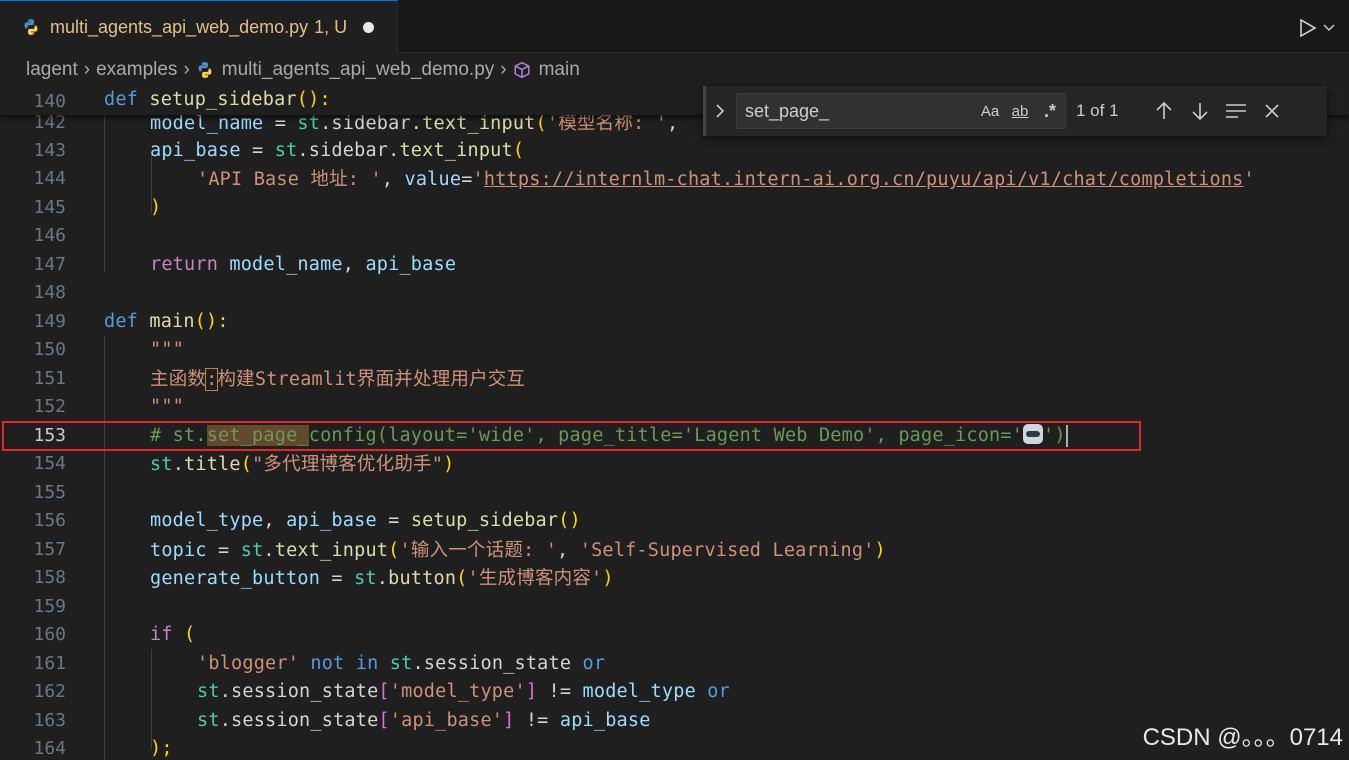 The image size is (1349, 760). What do you see at coordinates (674, 406) in the screenshot?
I see `code-line: 152 """` at bounding box center [674, 406].